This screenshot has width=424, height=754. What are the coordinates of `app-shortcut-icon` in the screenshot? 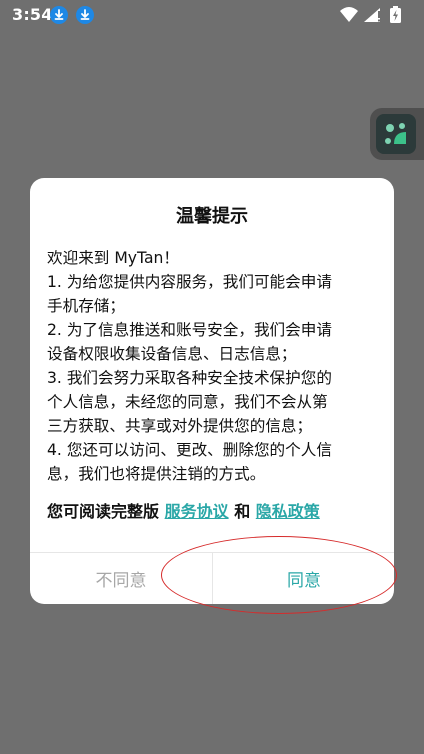 It's located at (396, 134).